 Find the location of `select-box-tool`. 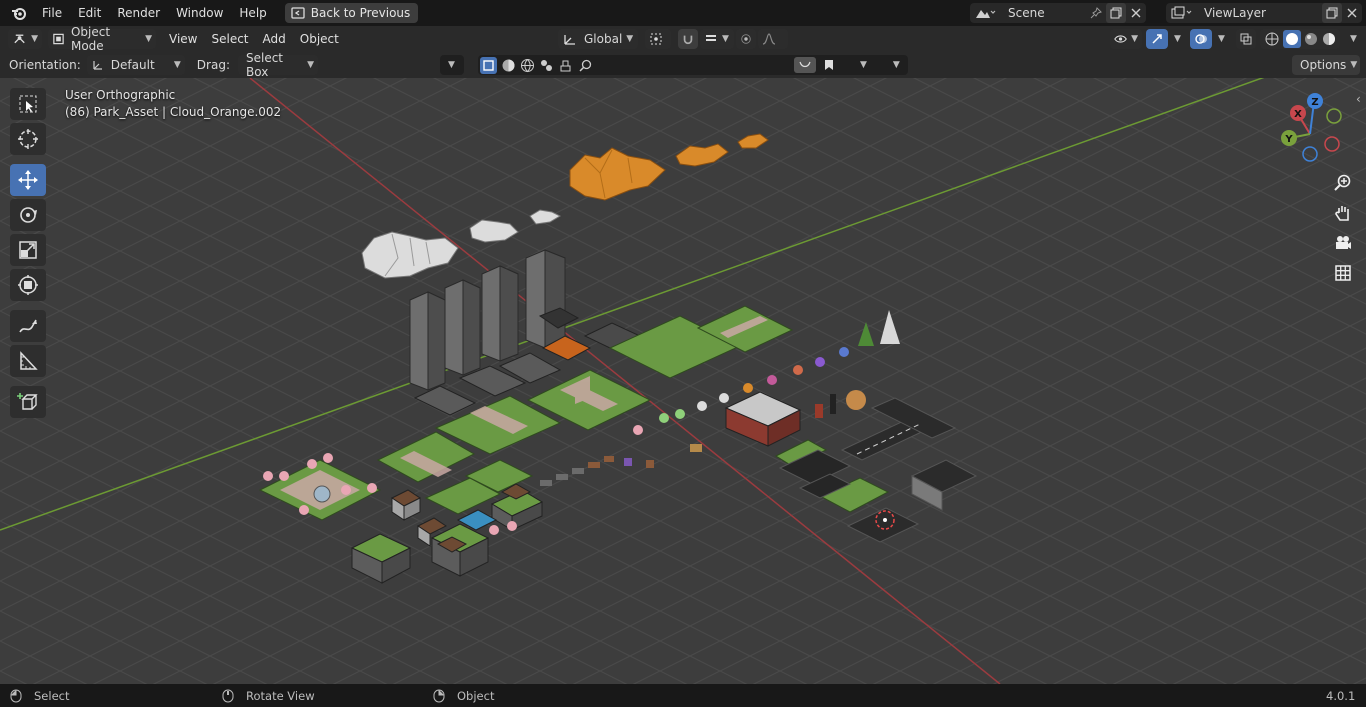

select-box-tool is located at coordinates (28, 104).